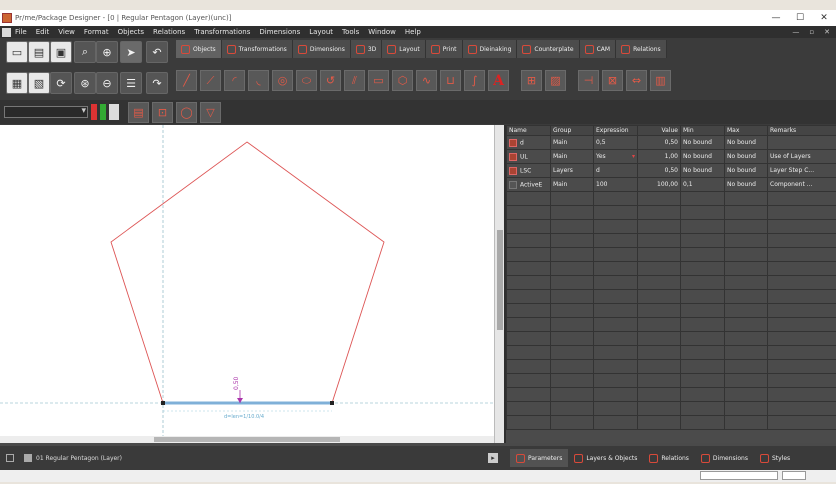 This screenshot has width=836, height=484. I want to click on snap-tool-icon: ⊠, so click(612, 80).